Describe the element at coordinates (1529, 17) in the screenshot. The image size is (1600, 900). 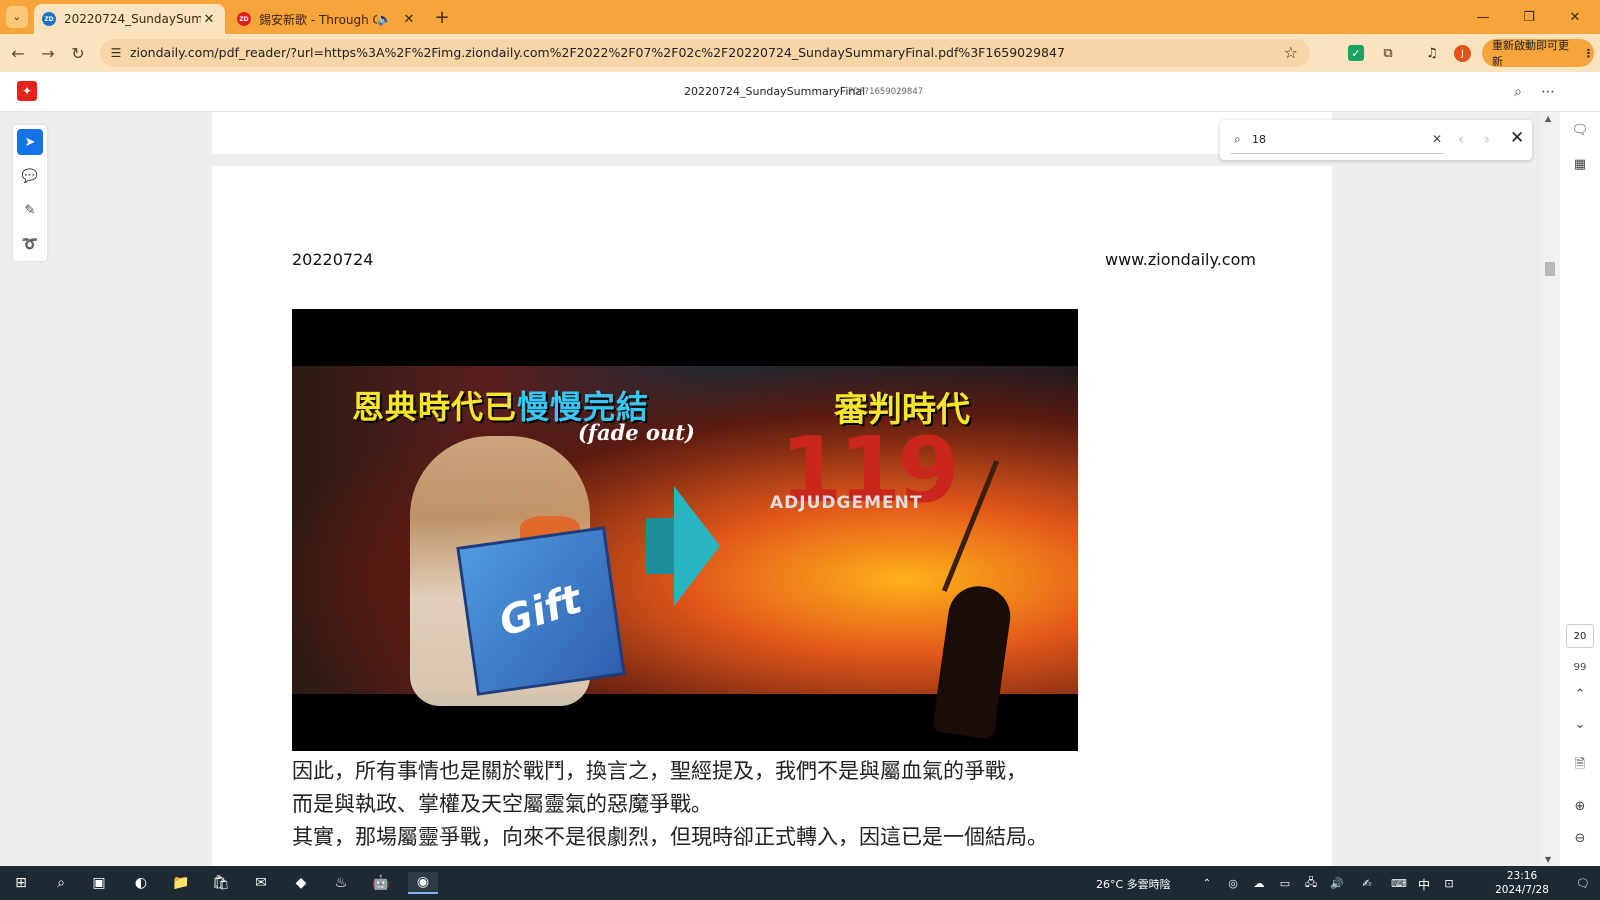
I see `restore-button: ❐` at that location.